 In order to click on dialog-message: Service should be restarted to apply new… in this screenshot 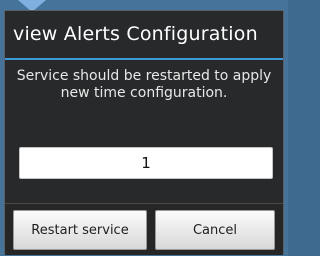, I will do `click(144, 84)`.